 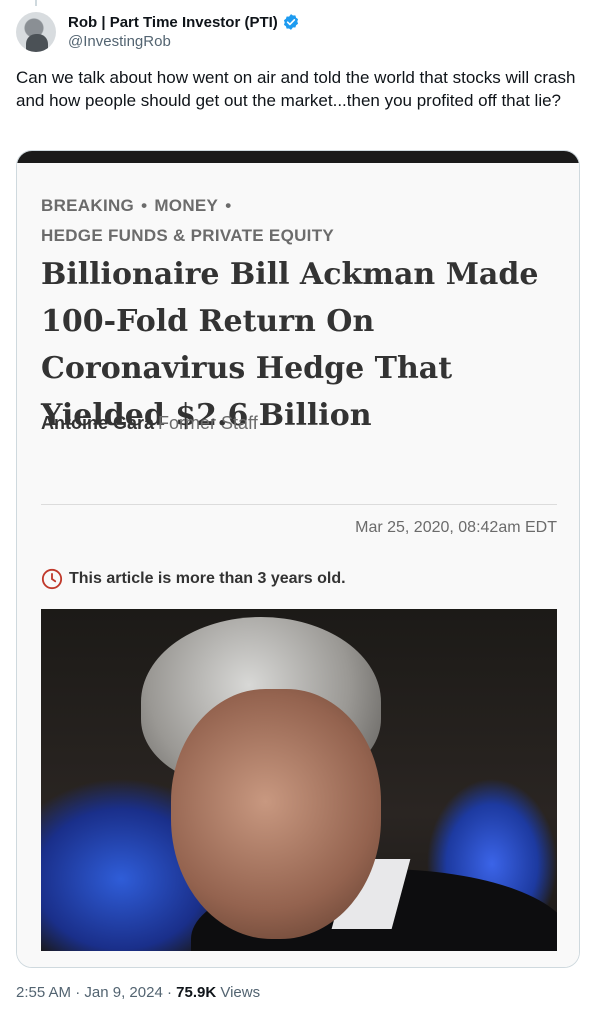 What do you see at coordinates (123, 992) in the screenshot?
I see `tweet-date: Jan 9, 2024` at bounding box center [123, 992].